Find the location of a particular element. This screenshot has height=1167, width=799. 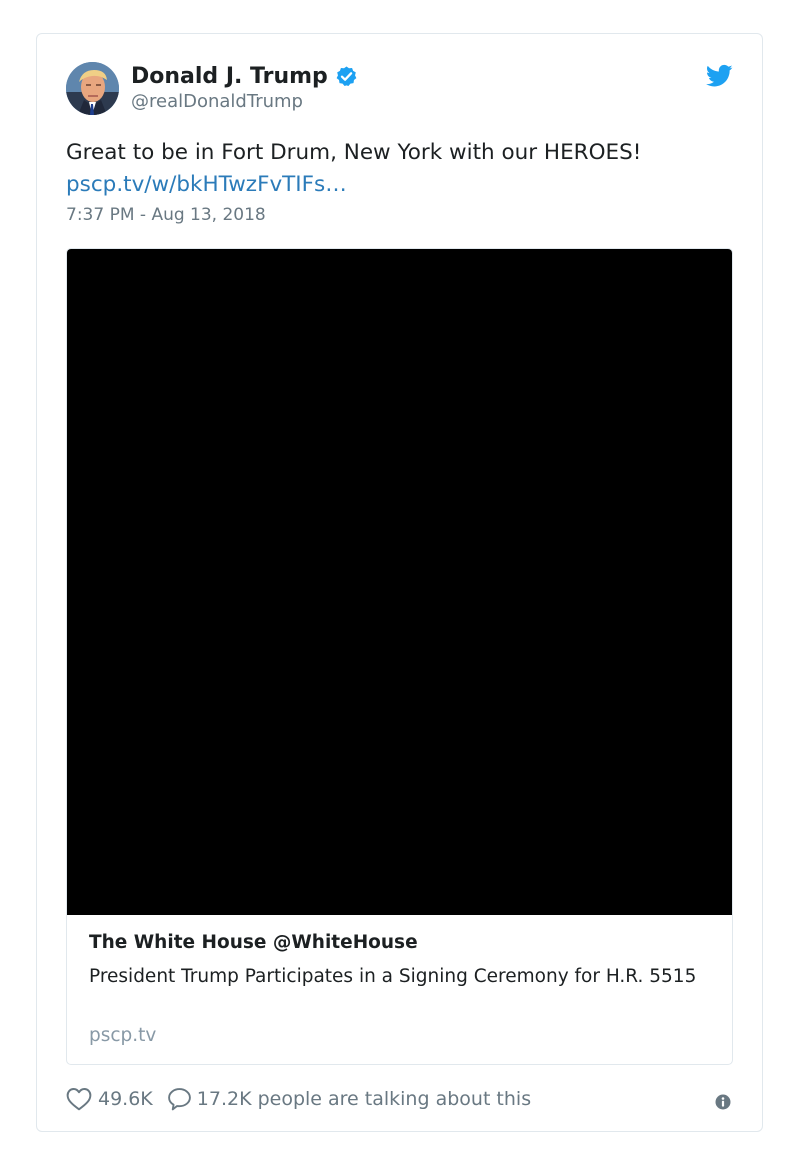

reply-button: 17.2K people are talking about this is located at coordinates (349, 1099).